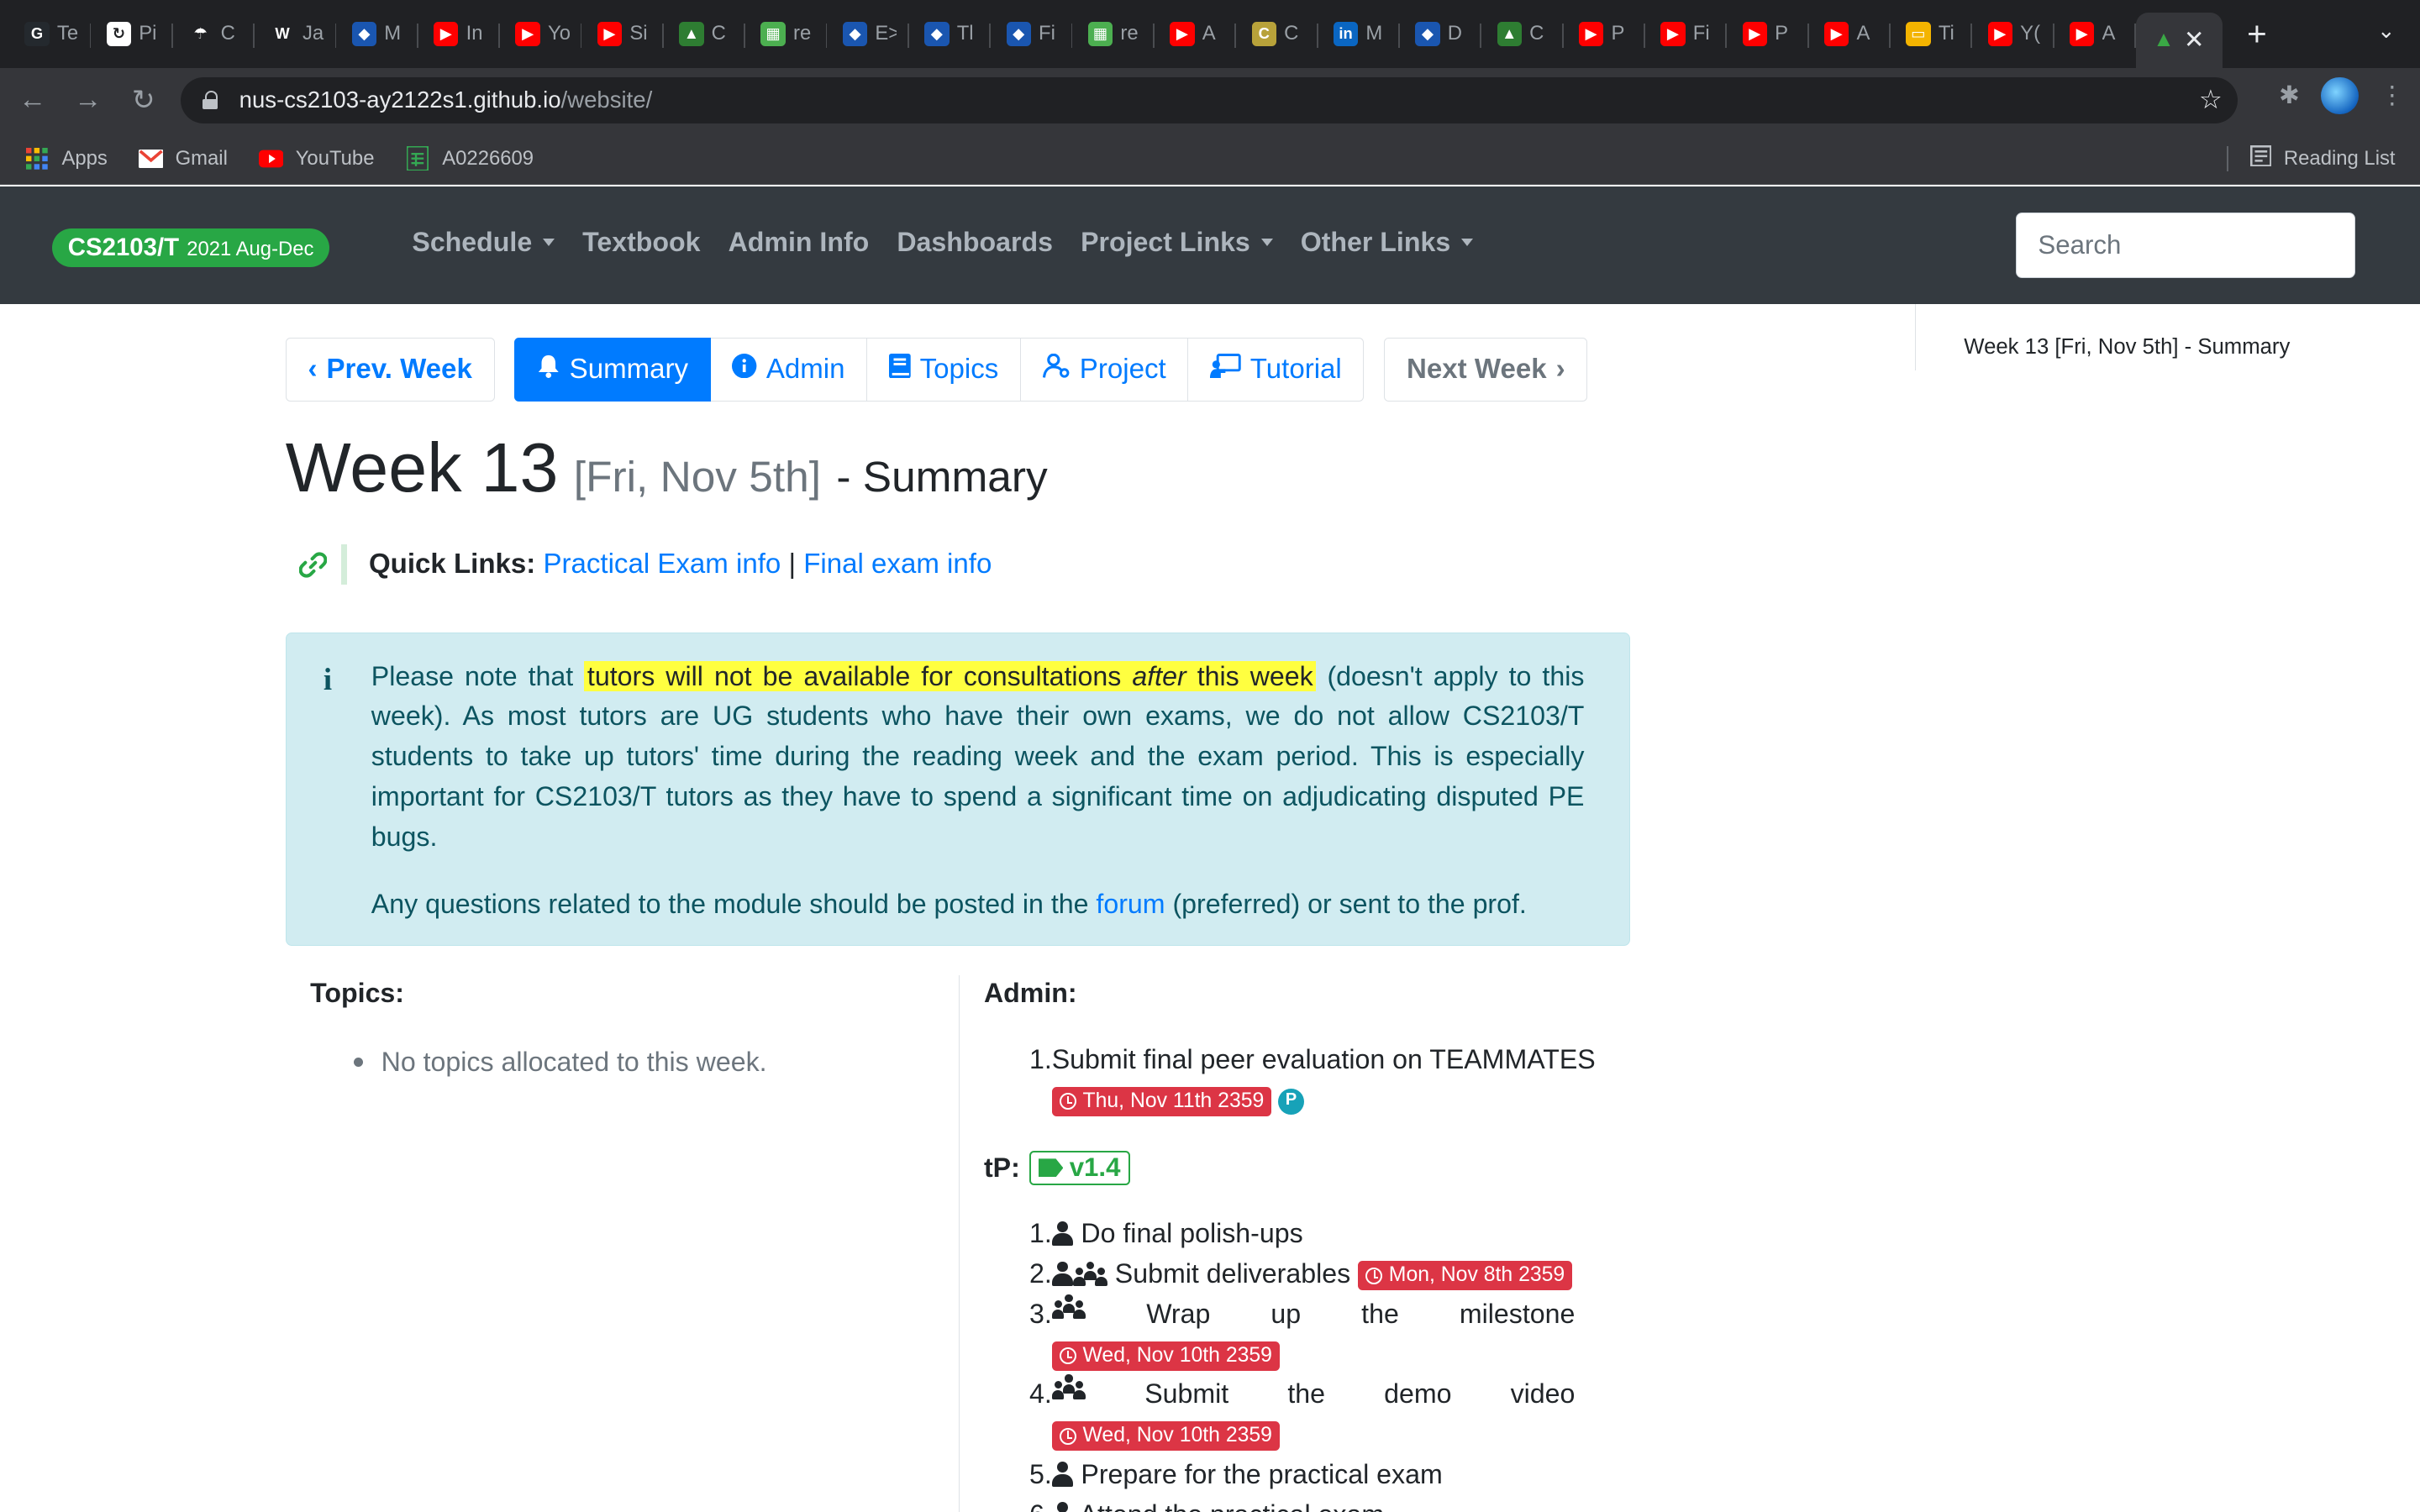  I want to click on tab-topics: Topics, so click(944, 370).